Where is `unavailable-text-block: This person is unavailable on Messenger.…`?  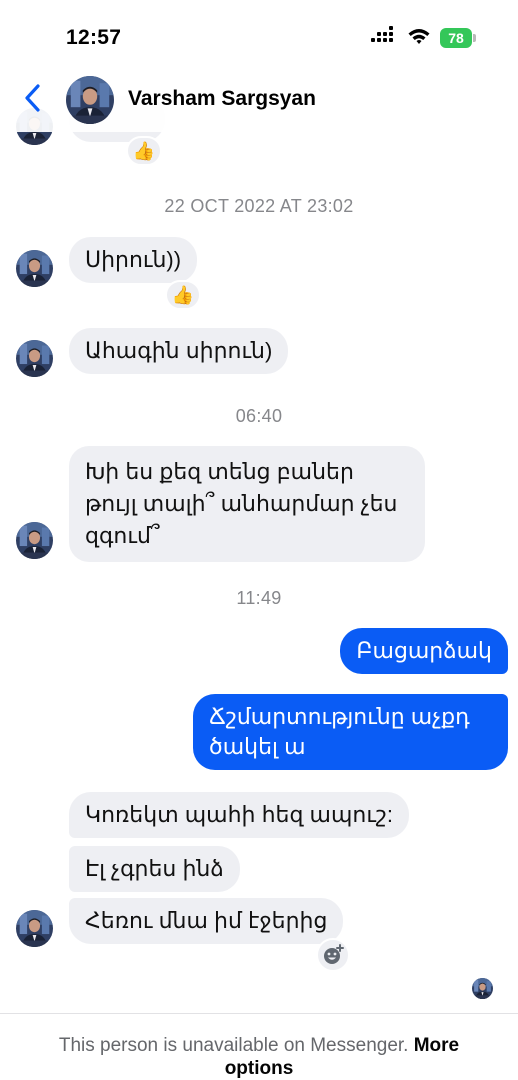 unavailable-text-block: This person is unavailable on Messenger.… is located at coordinates (259, 1057).